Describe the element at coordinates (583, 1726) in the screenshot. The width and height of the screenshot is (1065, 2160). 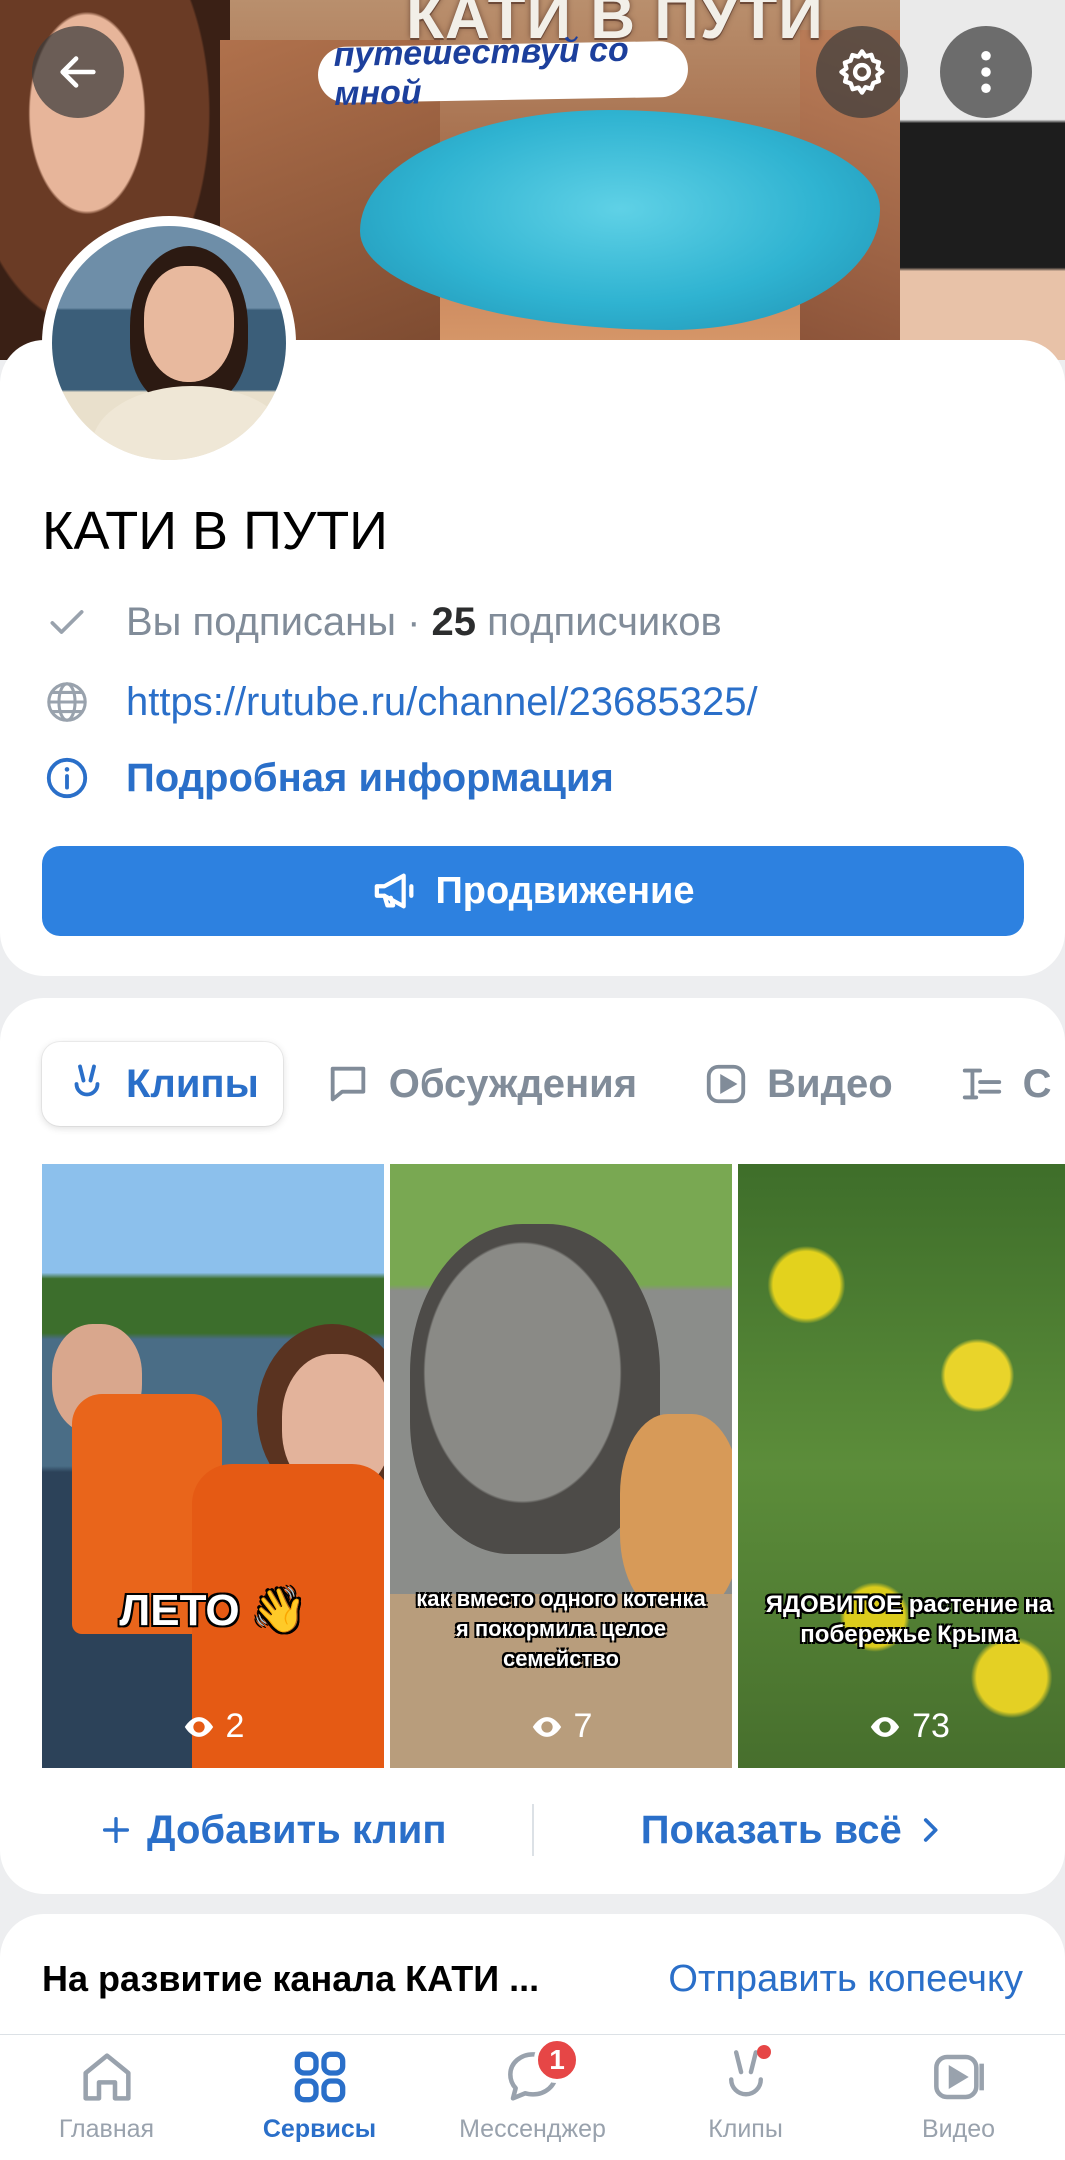
I see `views-count: 7` at that location.